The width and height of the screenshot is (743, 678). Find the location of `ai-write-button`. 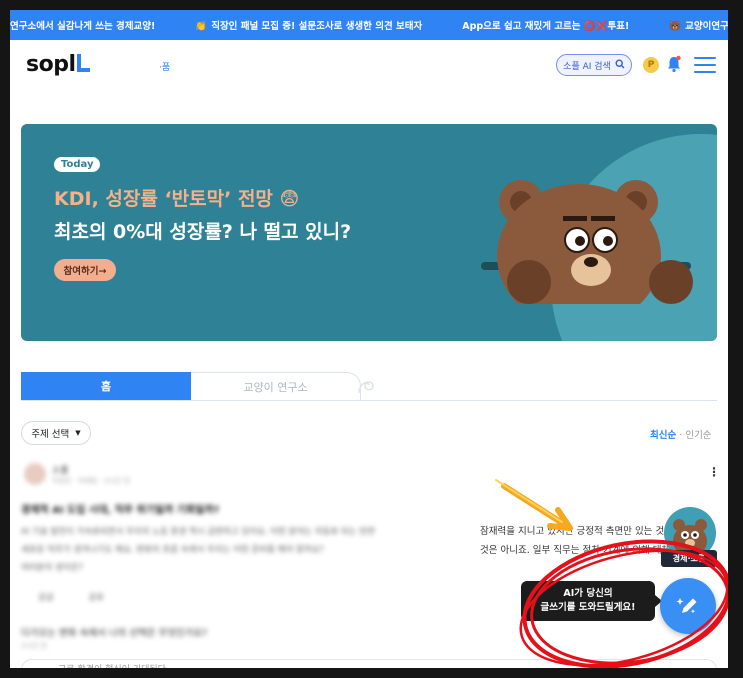

ai-write-button is located at coordinates (688, 606).